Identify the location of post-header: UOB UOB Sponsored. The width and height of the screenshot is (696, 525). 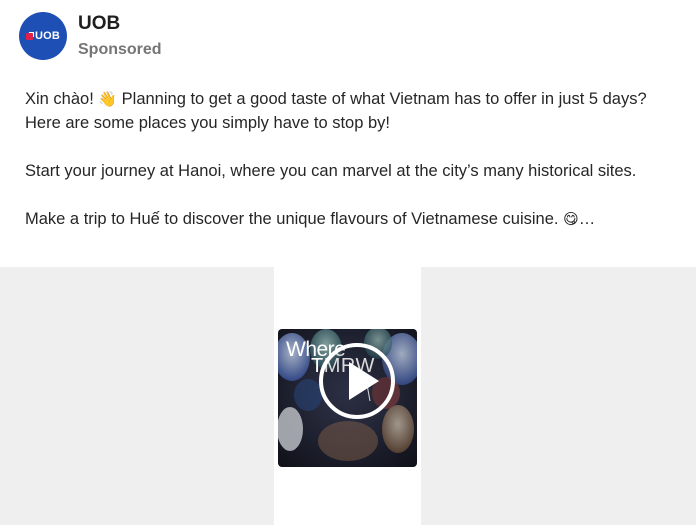
(90, 36).